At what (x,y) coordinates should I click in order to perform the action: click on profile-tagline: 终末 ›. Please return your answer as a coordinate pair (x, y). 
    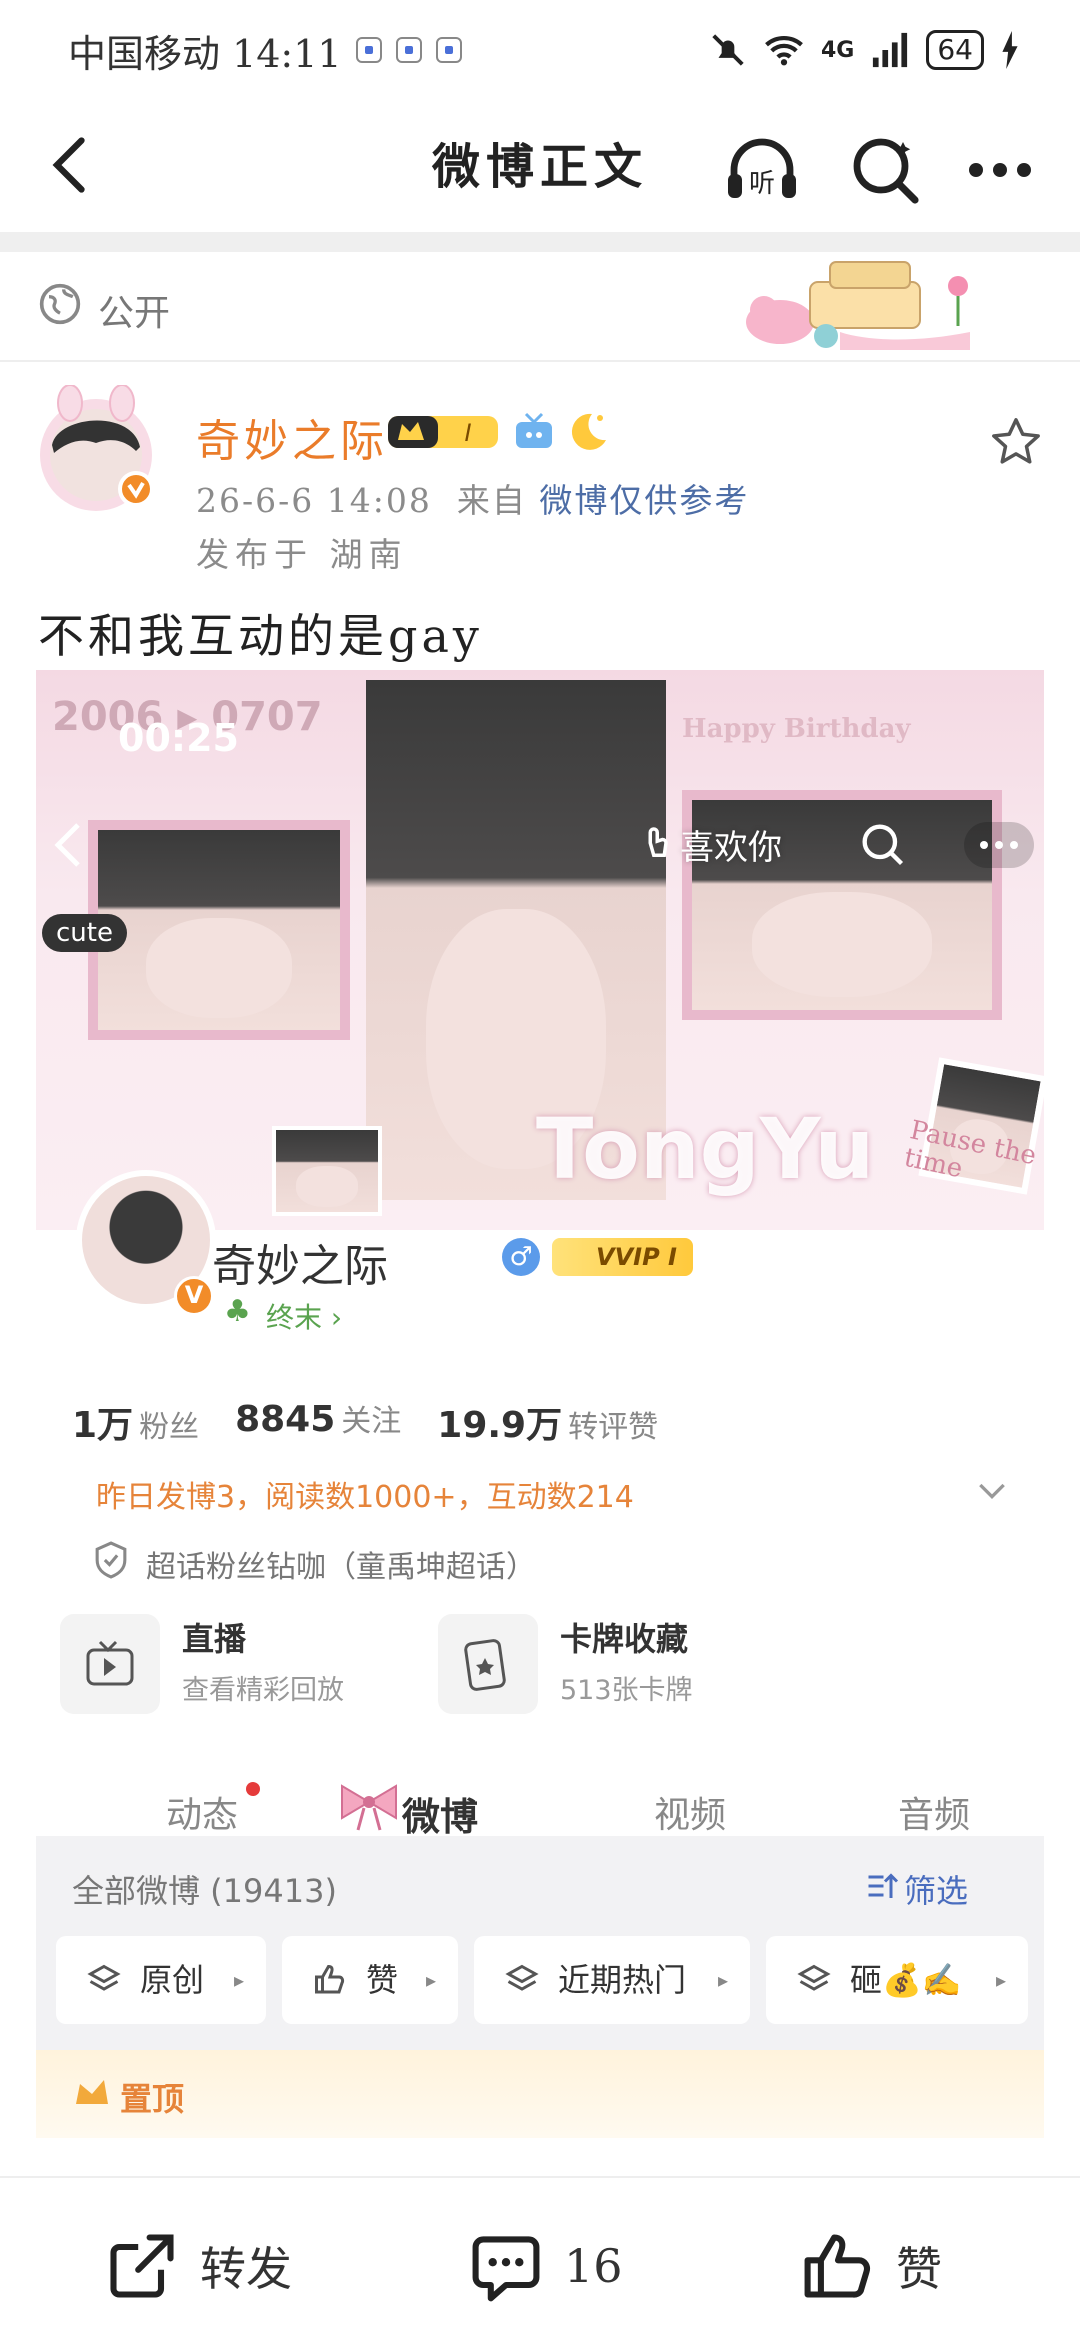
    Looking at the image, I should click on (304, 1317).